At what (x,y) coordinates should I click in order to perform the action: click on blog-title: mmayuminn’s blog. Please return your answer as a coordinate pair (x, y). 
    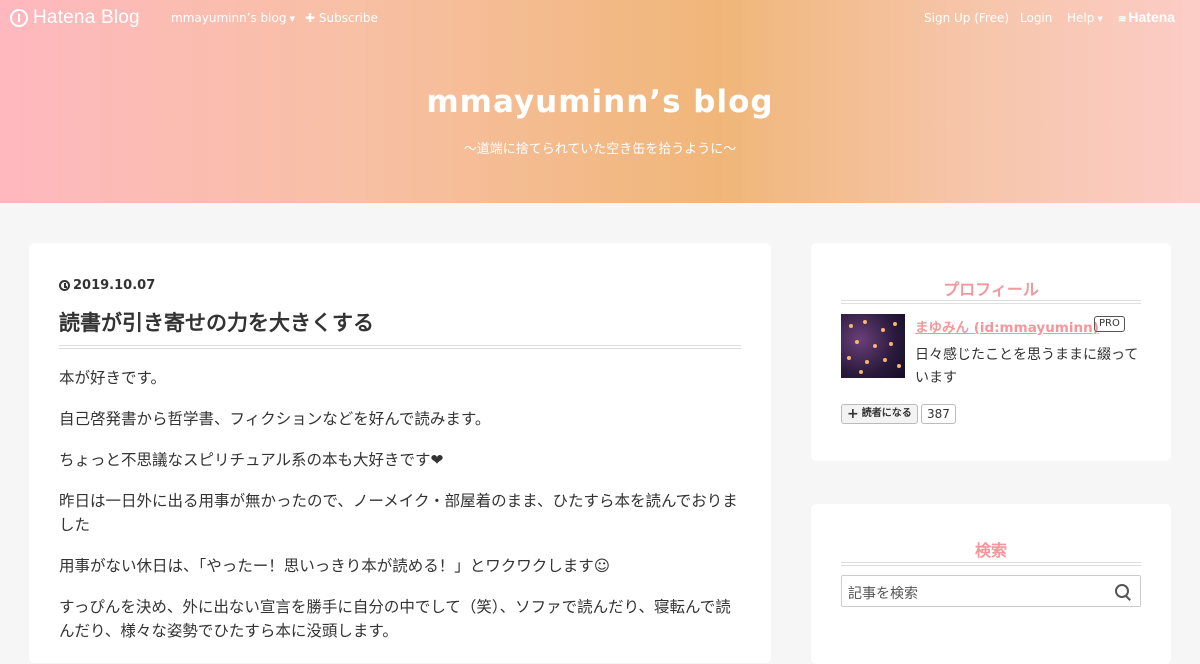
    Looking at the image, I should click on (600, 102).